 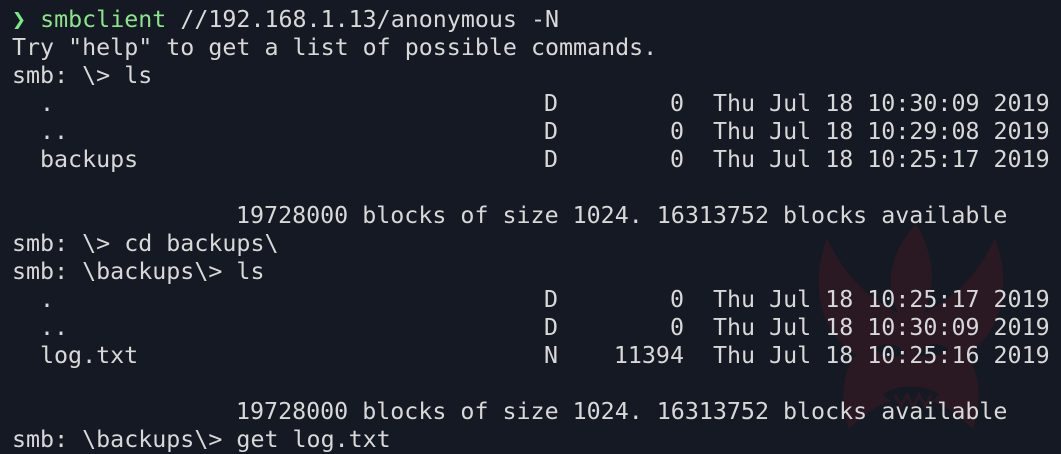 What do you see at coordinates (363, 19) in the screenshot?
I see `command-arguments: //192.168.1.13/anonymous -N` at bounding box center [363, 19].